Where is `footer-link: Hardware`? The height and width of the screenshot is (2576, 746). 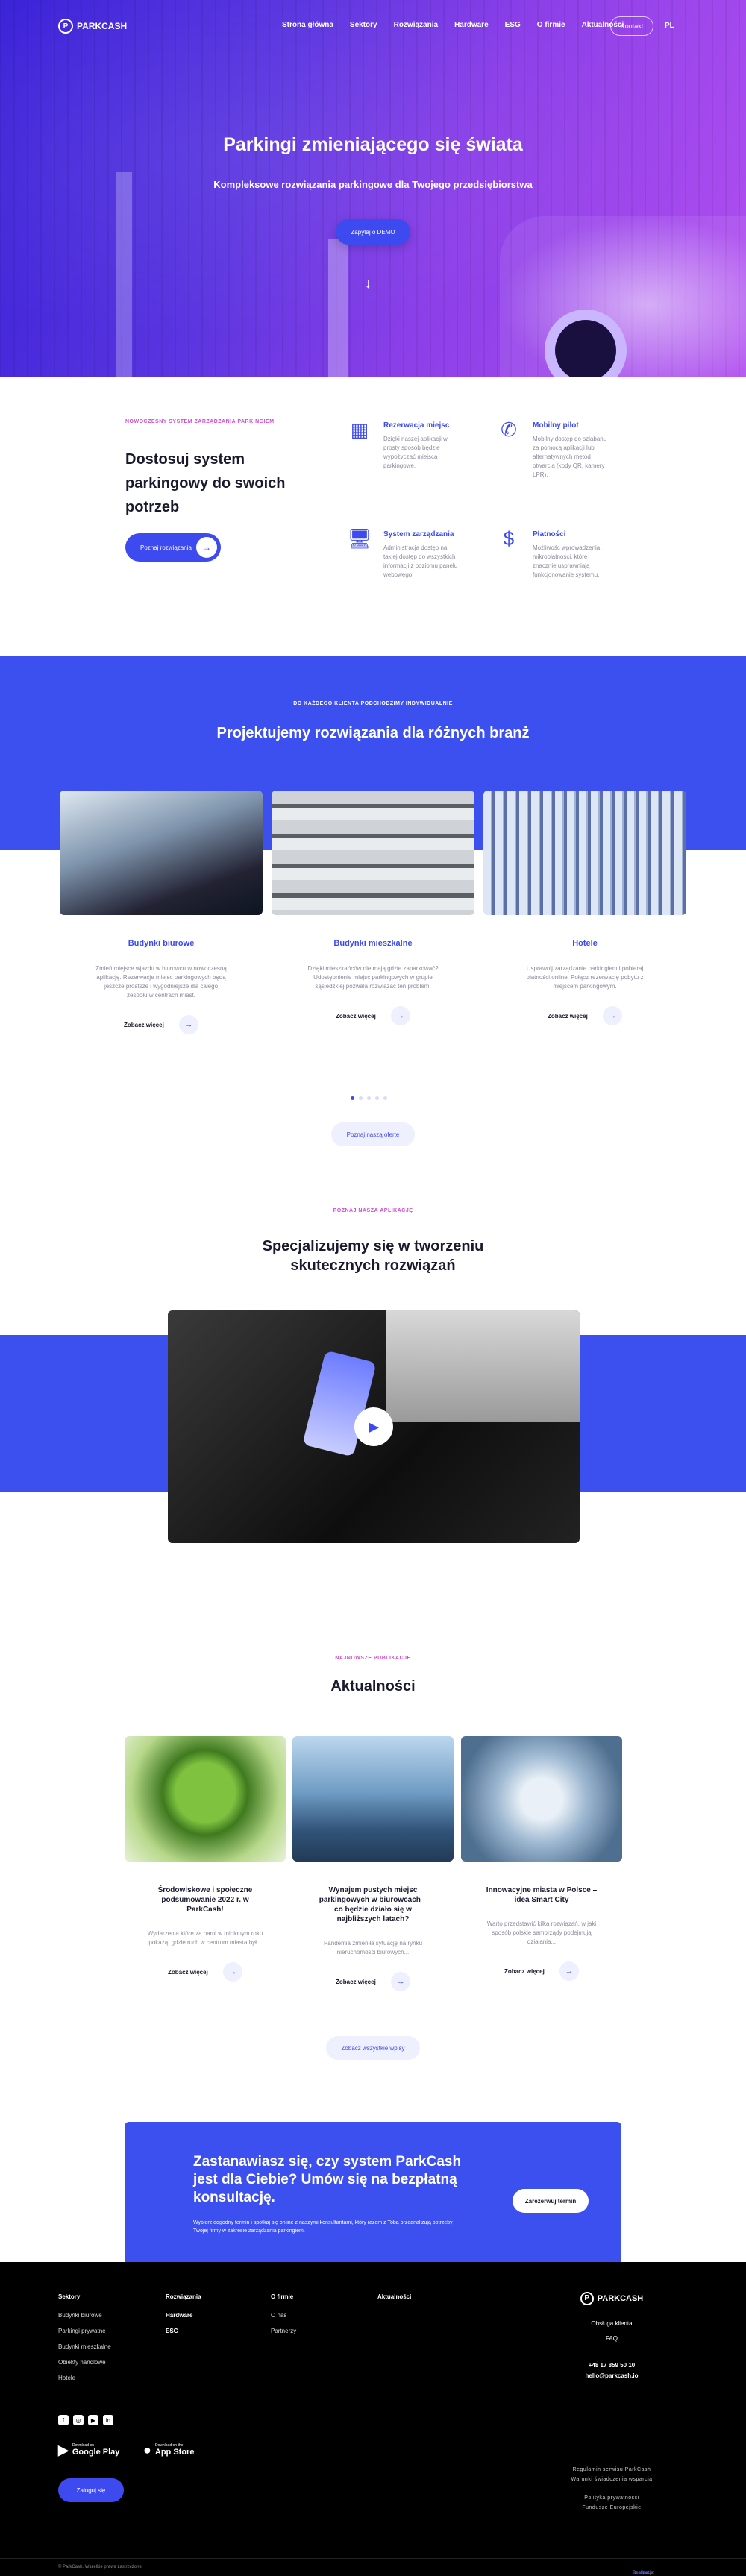 footer-link: Hardware is located at coordinates (183, 2316).